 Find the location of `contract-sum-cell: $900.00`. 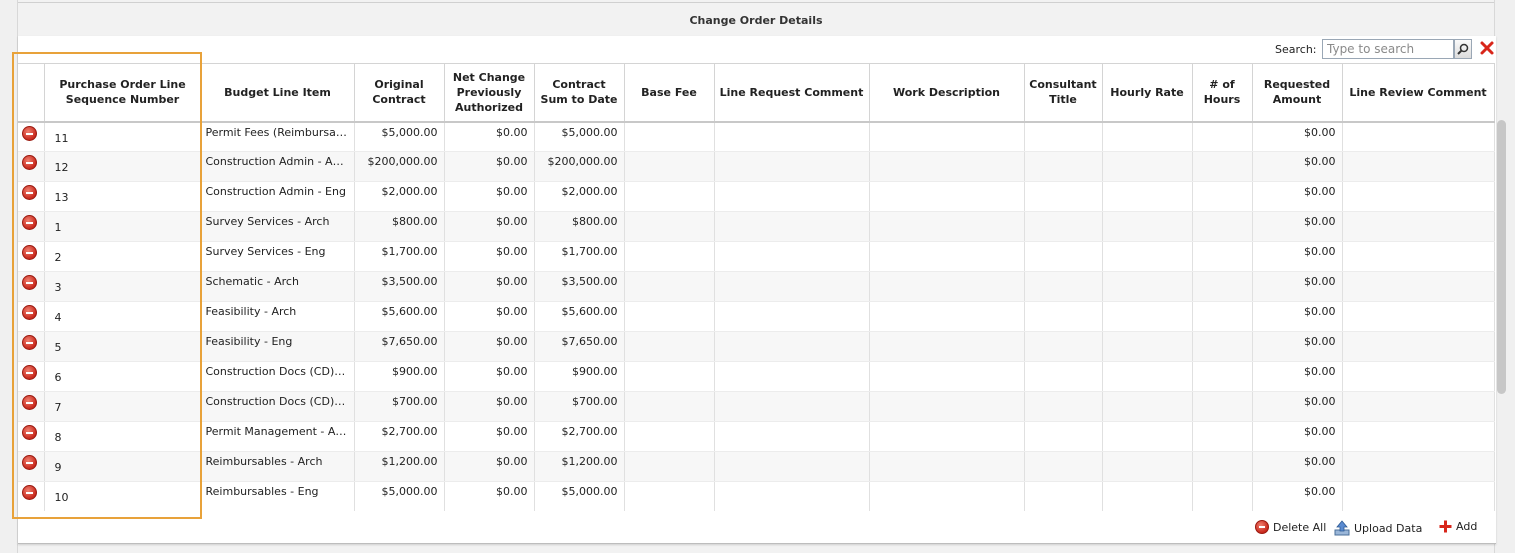

contract-sum-cell: $900.00 is located at coordinates (579, 376).